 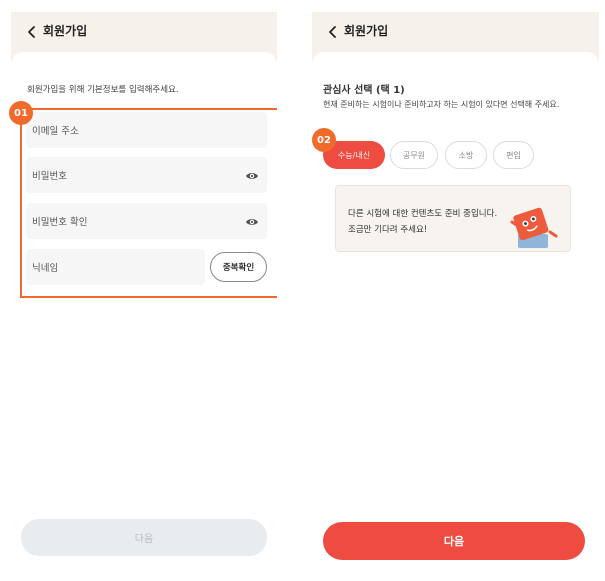 What do you see at coordinates (115, 267) in the screenshot?
I see `nickname-field: 닉네임` at bounding box center [115, 267].